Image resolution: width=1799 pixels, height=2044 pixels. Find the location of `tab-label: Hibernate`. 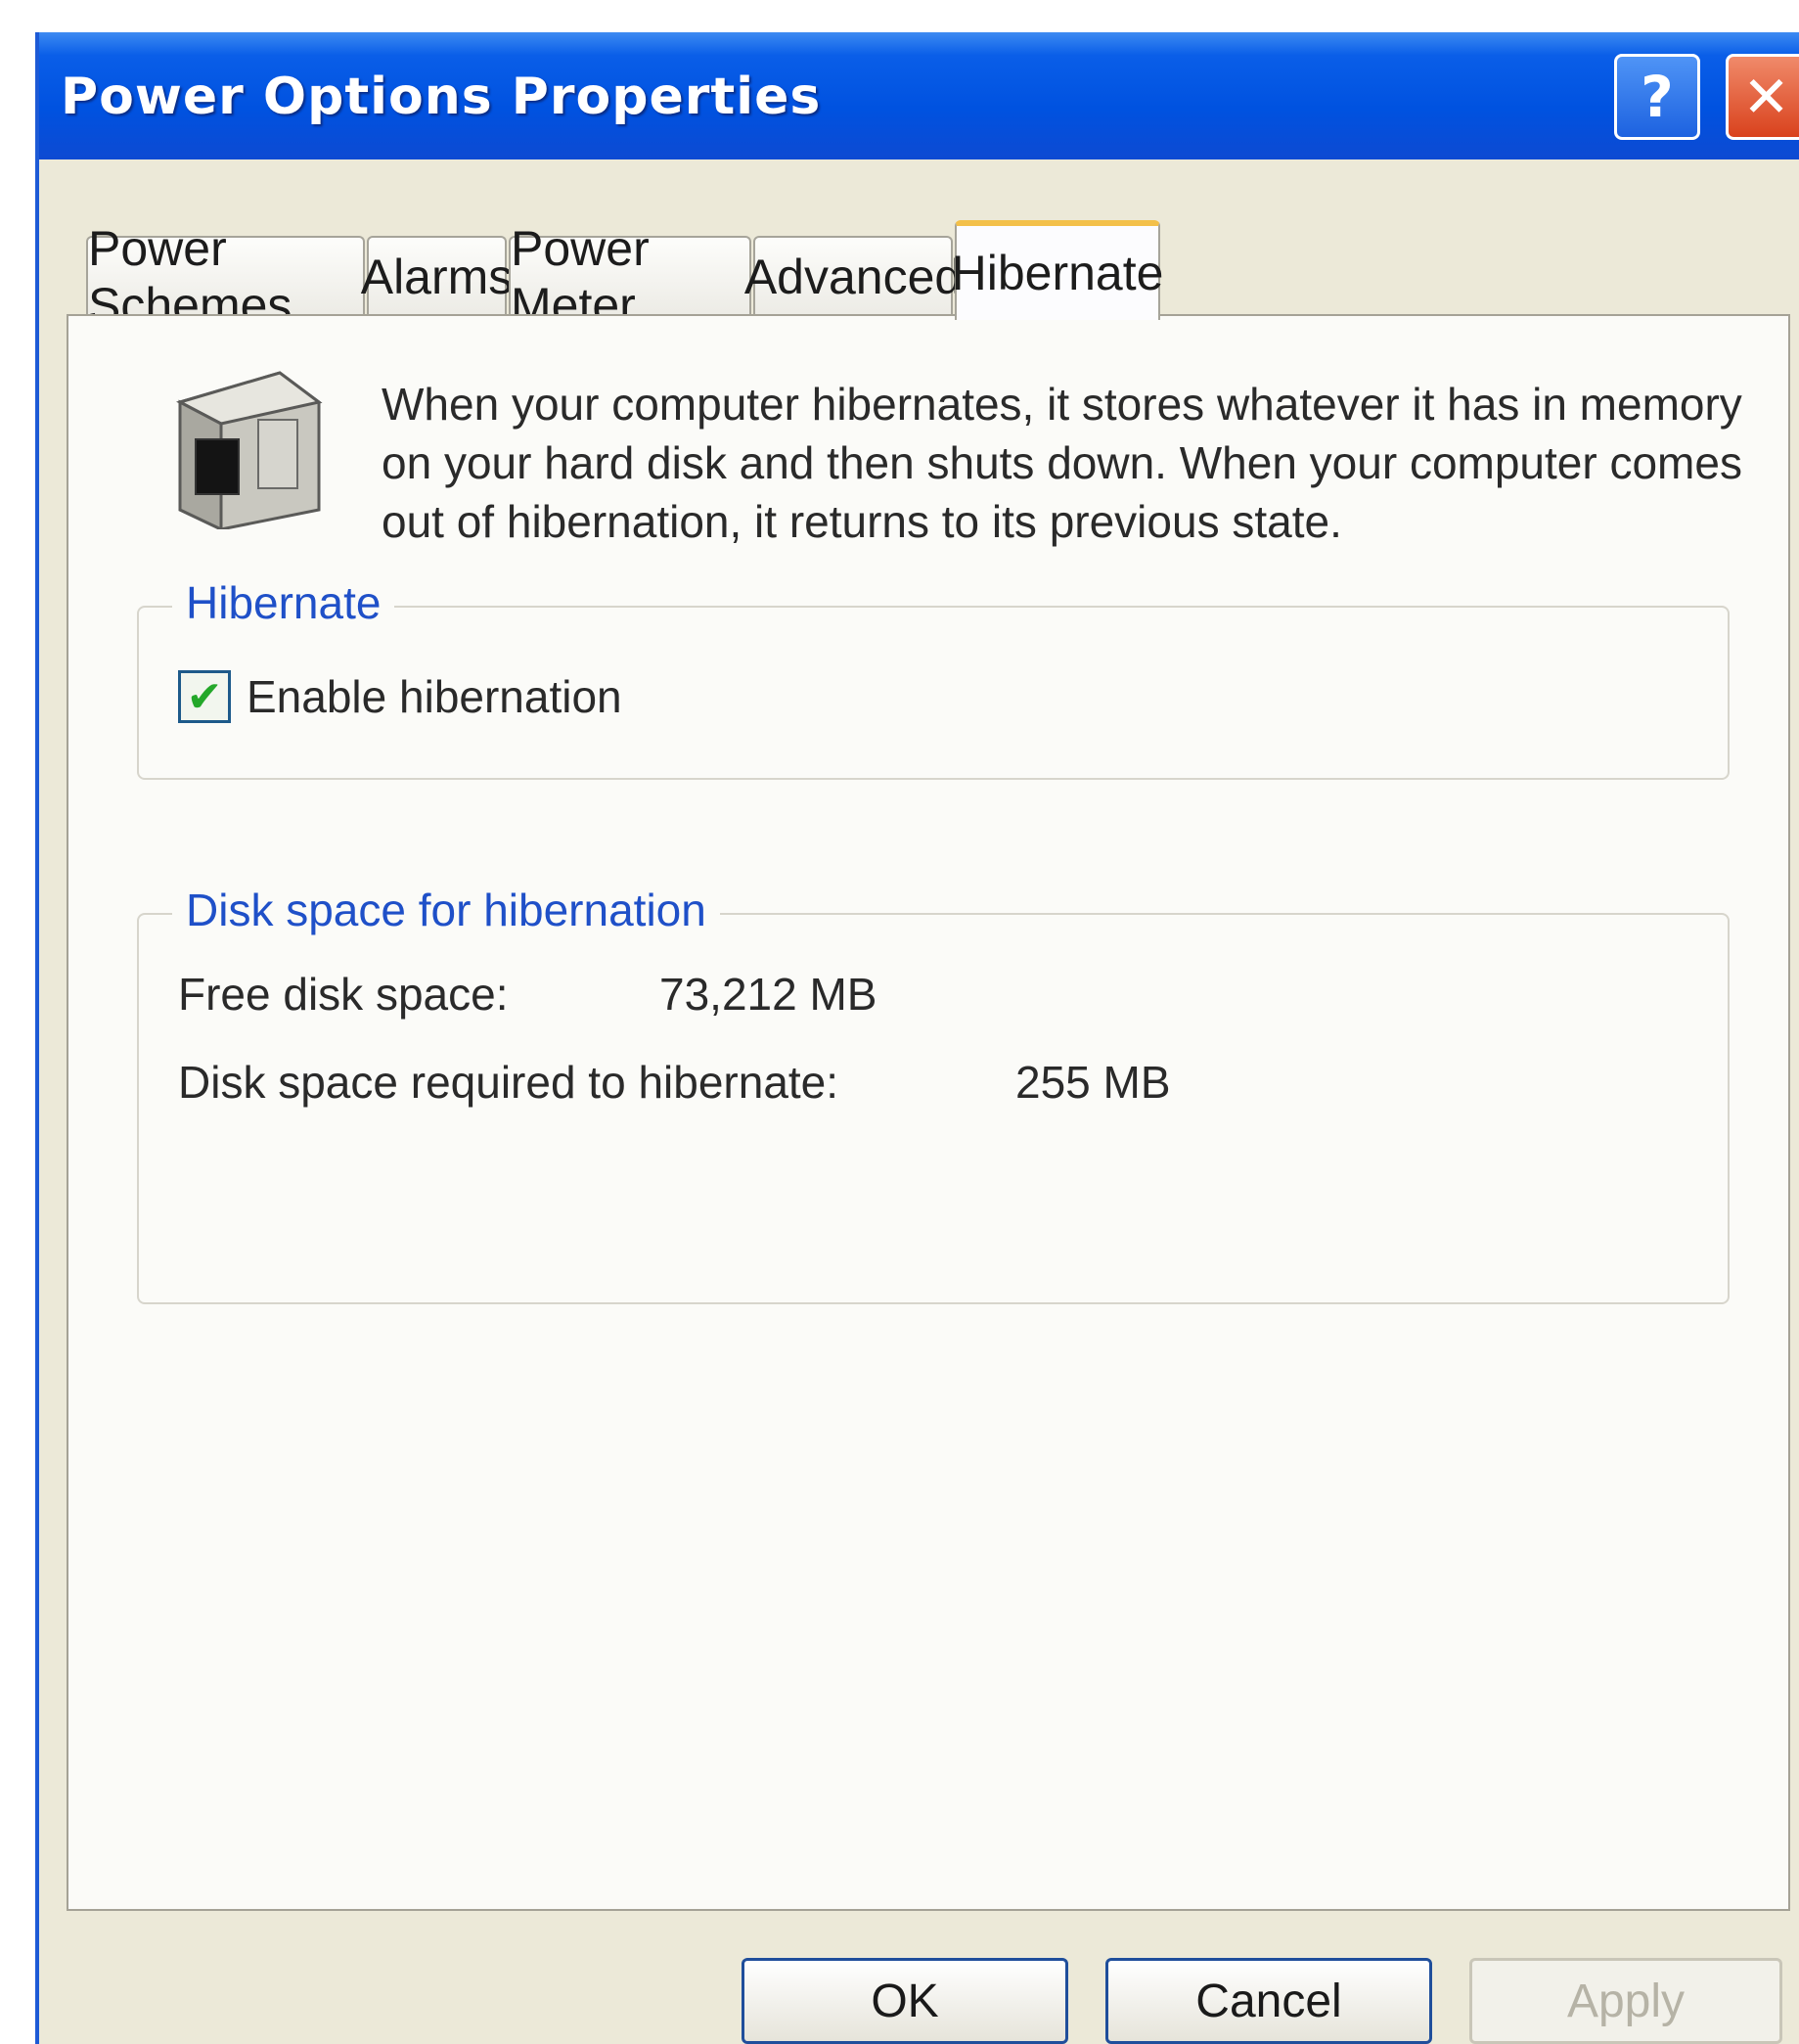

tab-label: Hibernate is located at coordinates (1057, 273).